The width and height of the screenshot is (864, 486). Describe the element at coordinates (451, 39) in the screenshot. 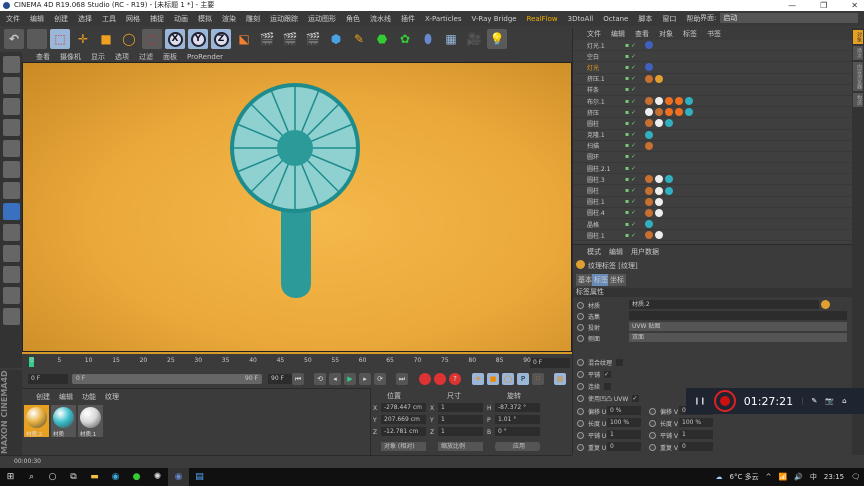

I see `floor-button: ▦` at that location.